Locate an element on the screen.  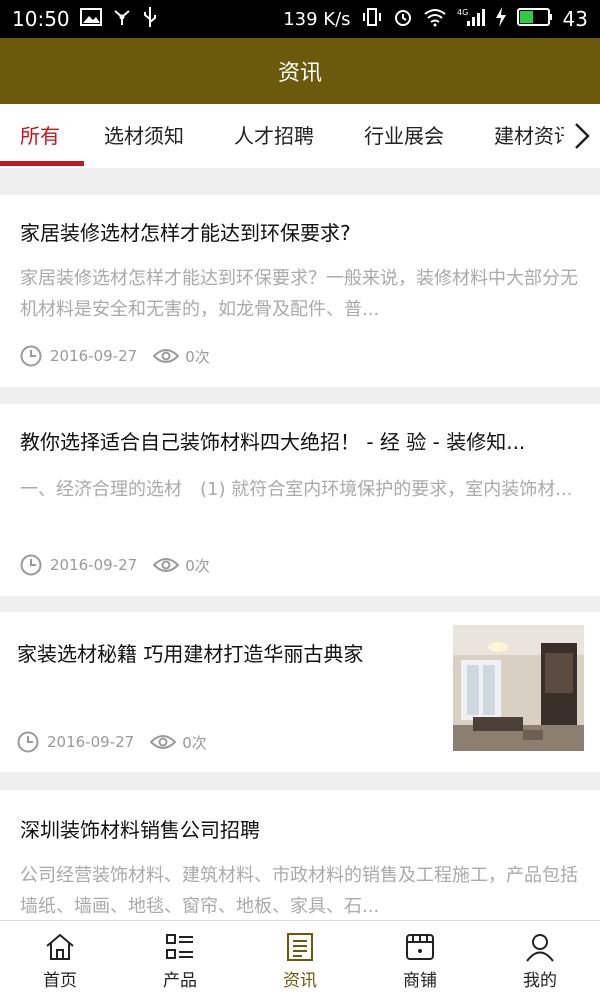
tabs-more-button is located at coordinates (582, 136).